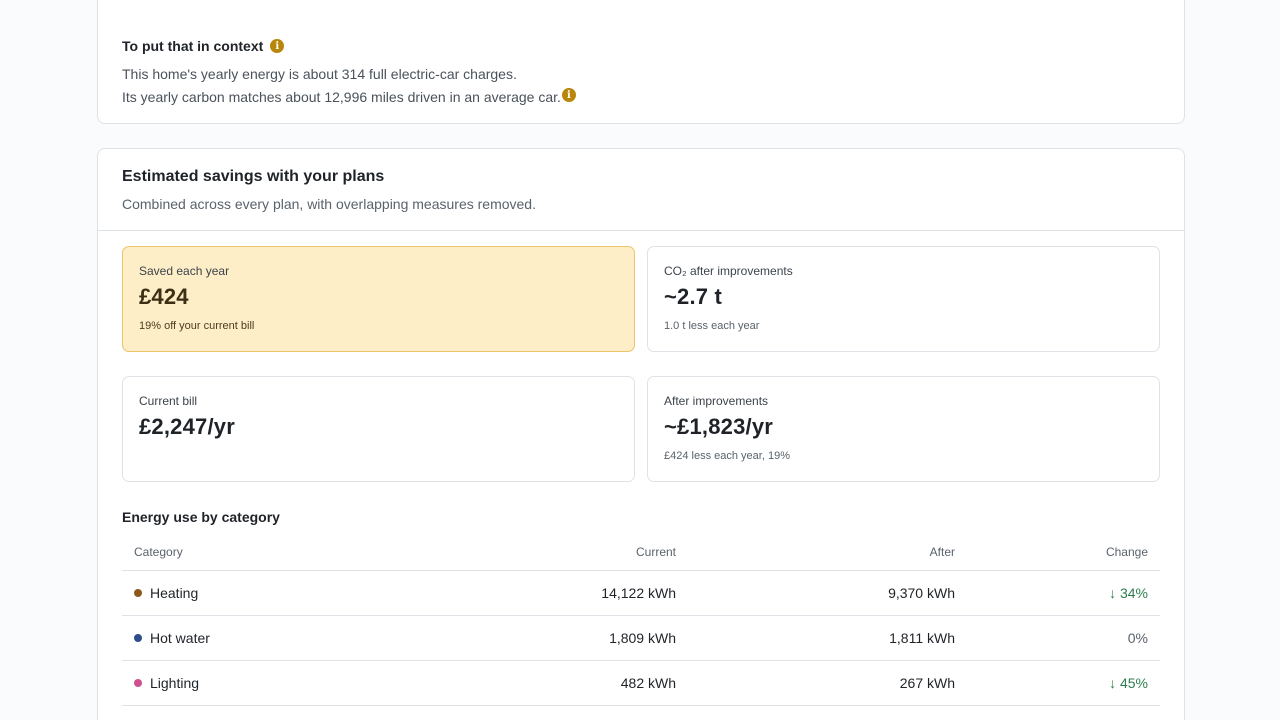 Image resolution: width=1280 pixels, height=720 pixels. What do you see at coordinates (942, 552) in the screenshot?
I see `header-after: After` at bounding box center [942, 552].